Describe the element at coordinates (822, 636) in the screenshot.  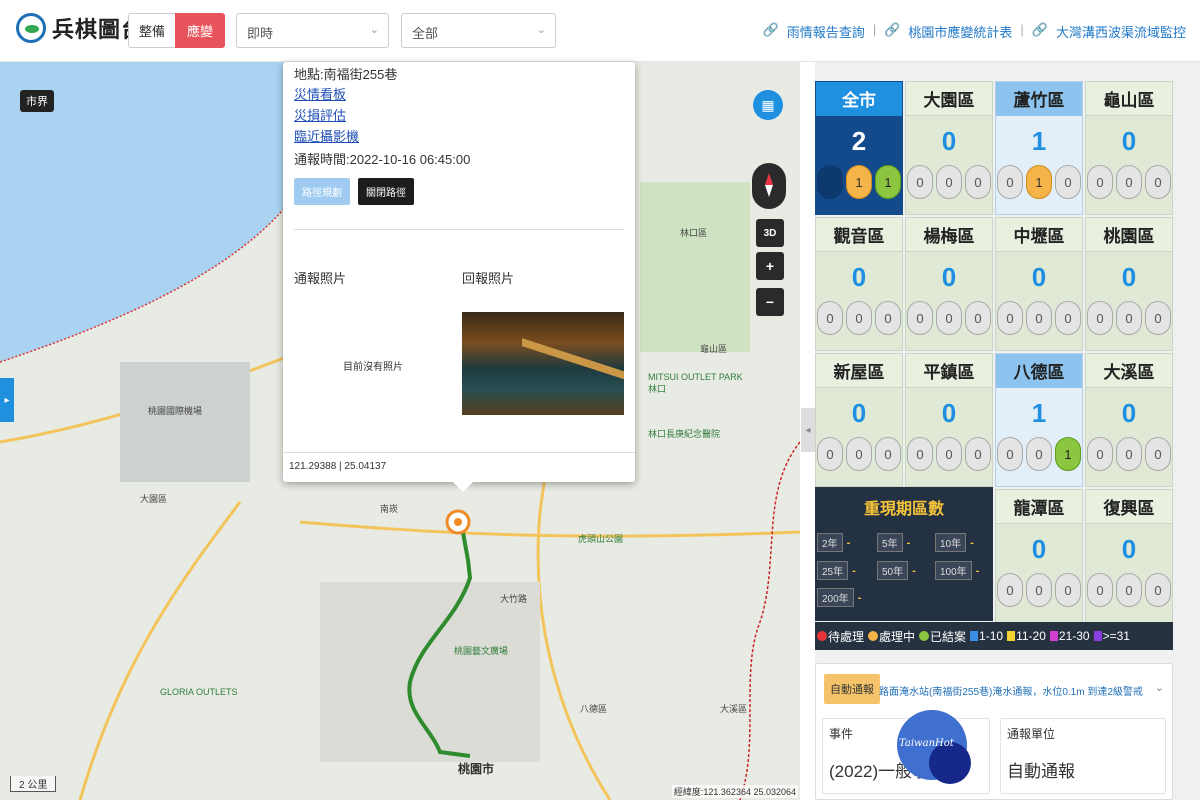
I see `red-dot-icon` at that location.